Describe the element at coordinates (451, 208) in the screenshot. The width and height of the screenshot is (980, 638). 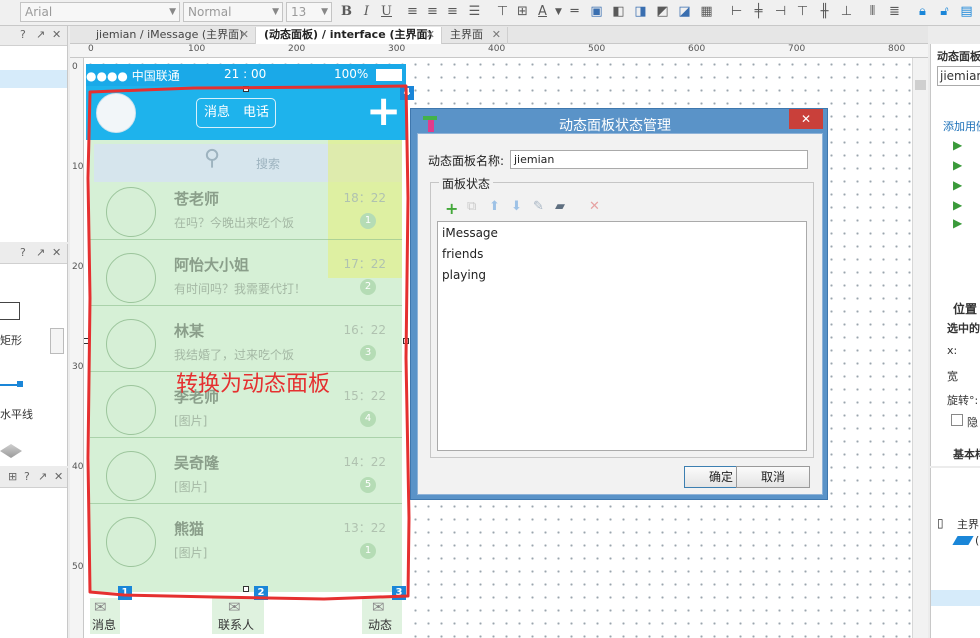
I see `add-state-icon: +` at that location.